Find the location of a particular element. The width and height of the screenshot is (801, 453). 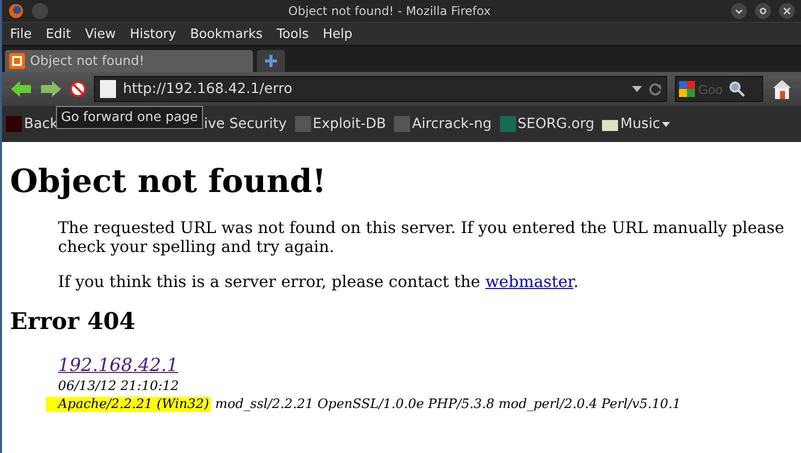

caret-icon is located at coordinates (666, 124).